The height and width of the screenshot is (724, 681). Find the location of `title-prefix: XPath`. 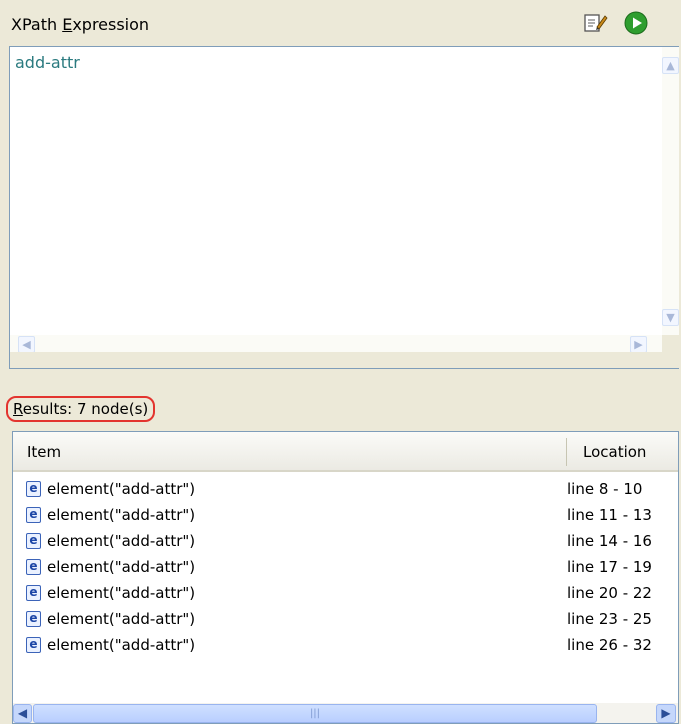

title-prefix: XPath is located at coordinates (37, 24).